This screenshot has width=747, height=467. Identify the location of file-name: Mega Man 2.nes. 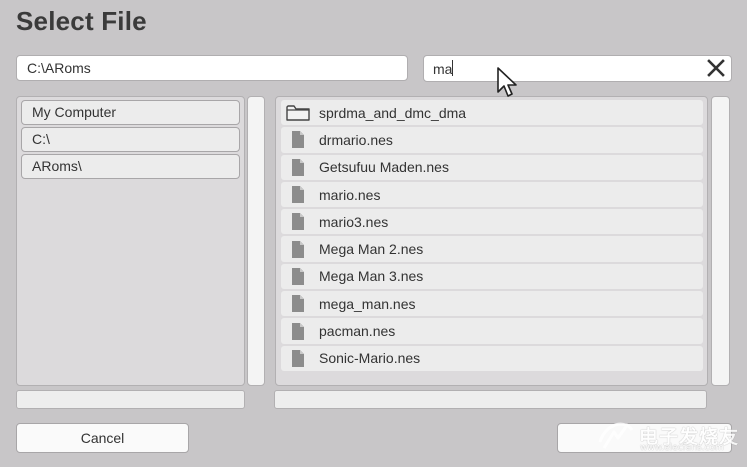
(371, 249).